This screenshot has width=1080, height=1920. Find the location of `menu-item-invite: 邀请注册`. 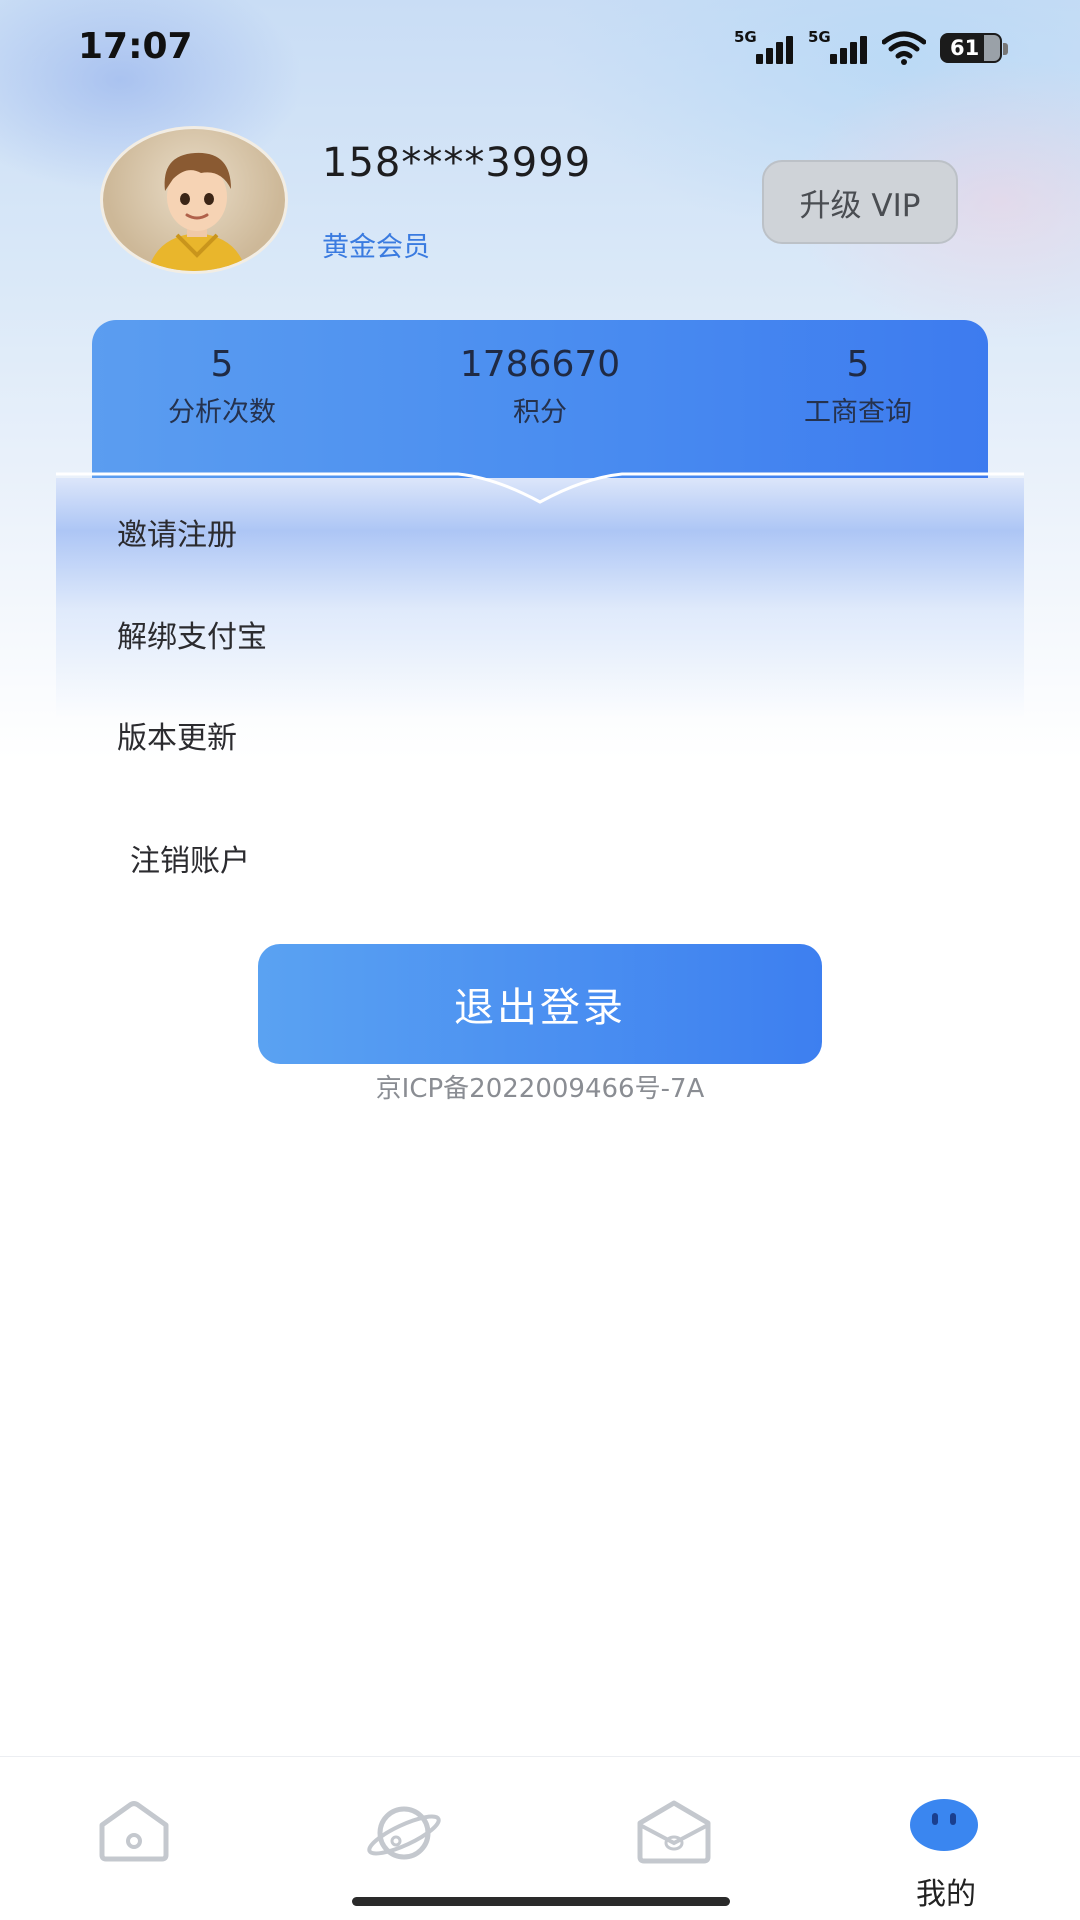

menu-item-invite: 邀请注册 is located at coordinates (367, 535).